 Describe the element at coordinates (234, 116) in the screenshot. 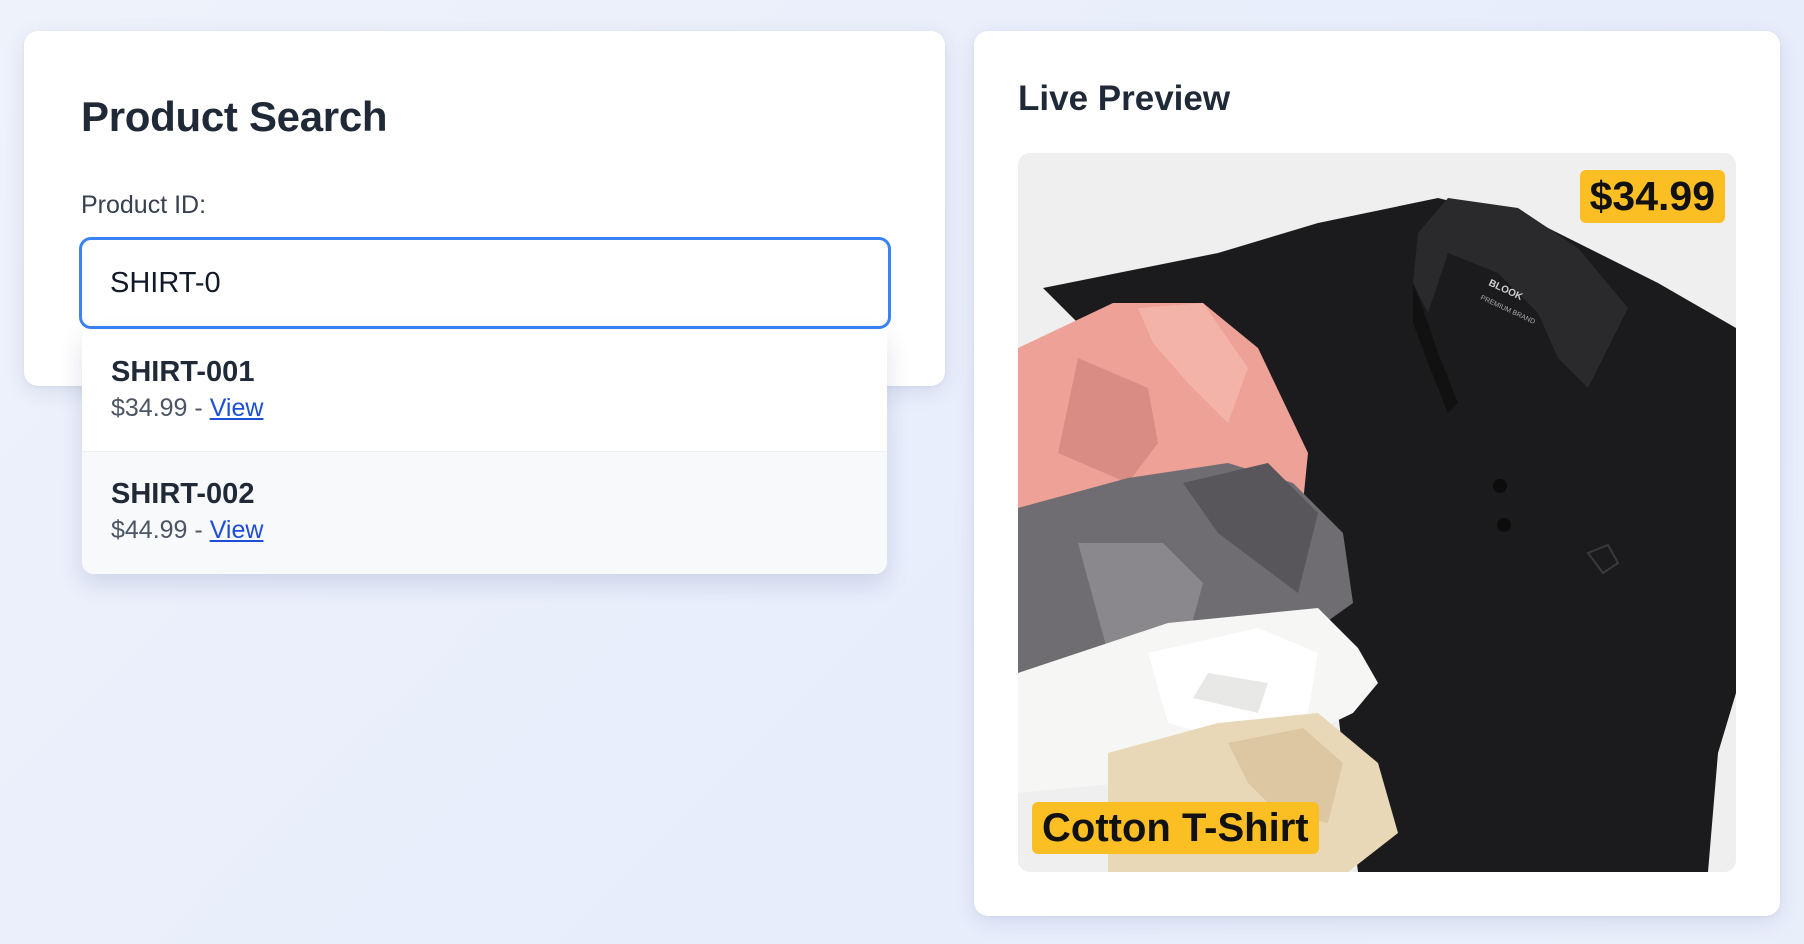

I see `search-title: Product Search` at that location.